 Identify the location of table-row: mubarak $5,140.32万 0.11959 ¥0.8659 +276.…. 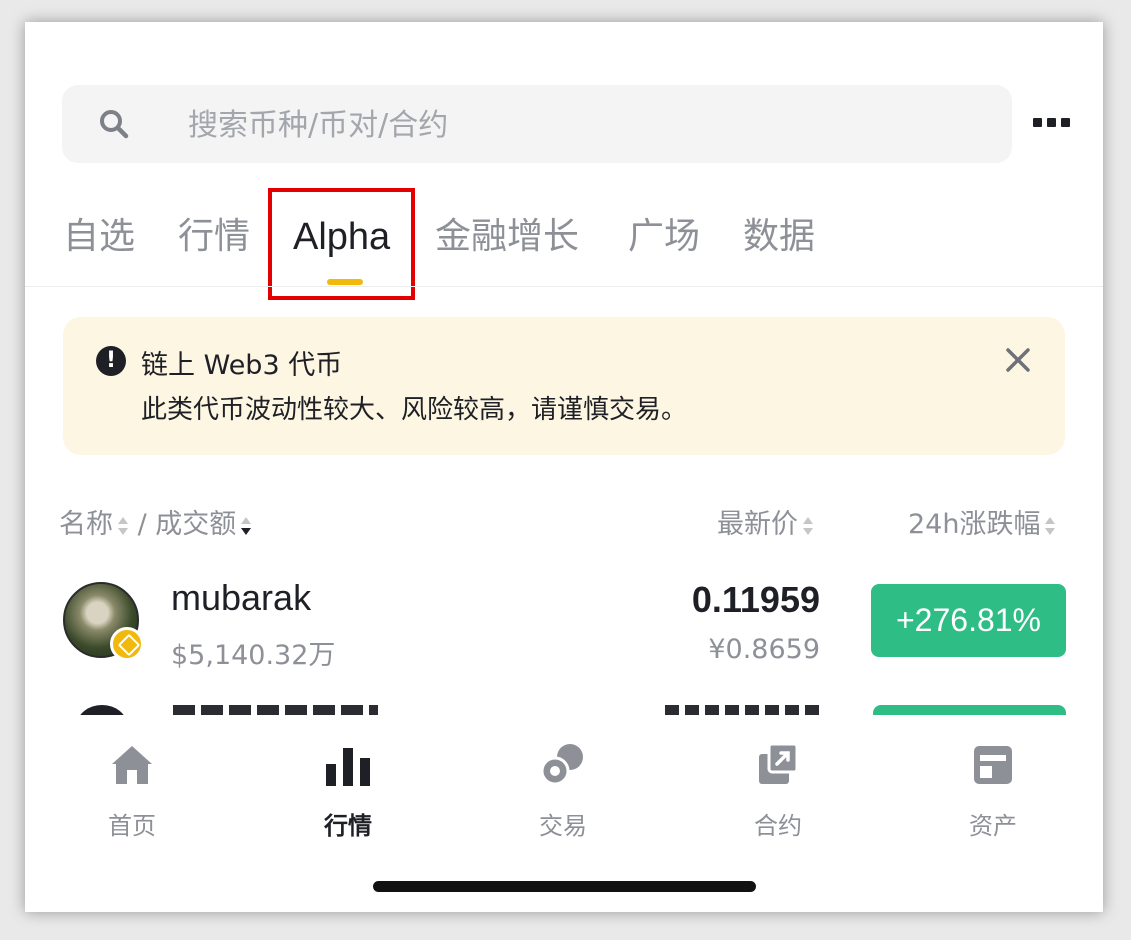
(564, 627).